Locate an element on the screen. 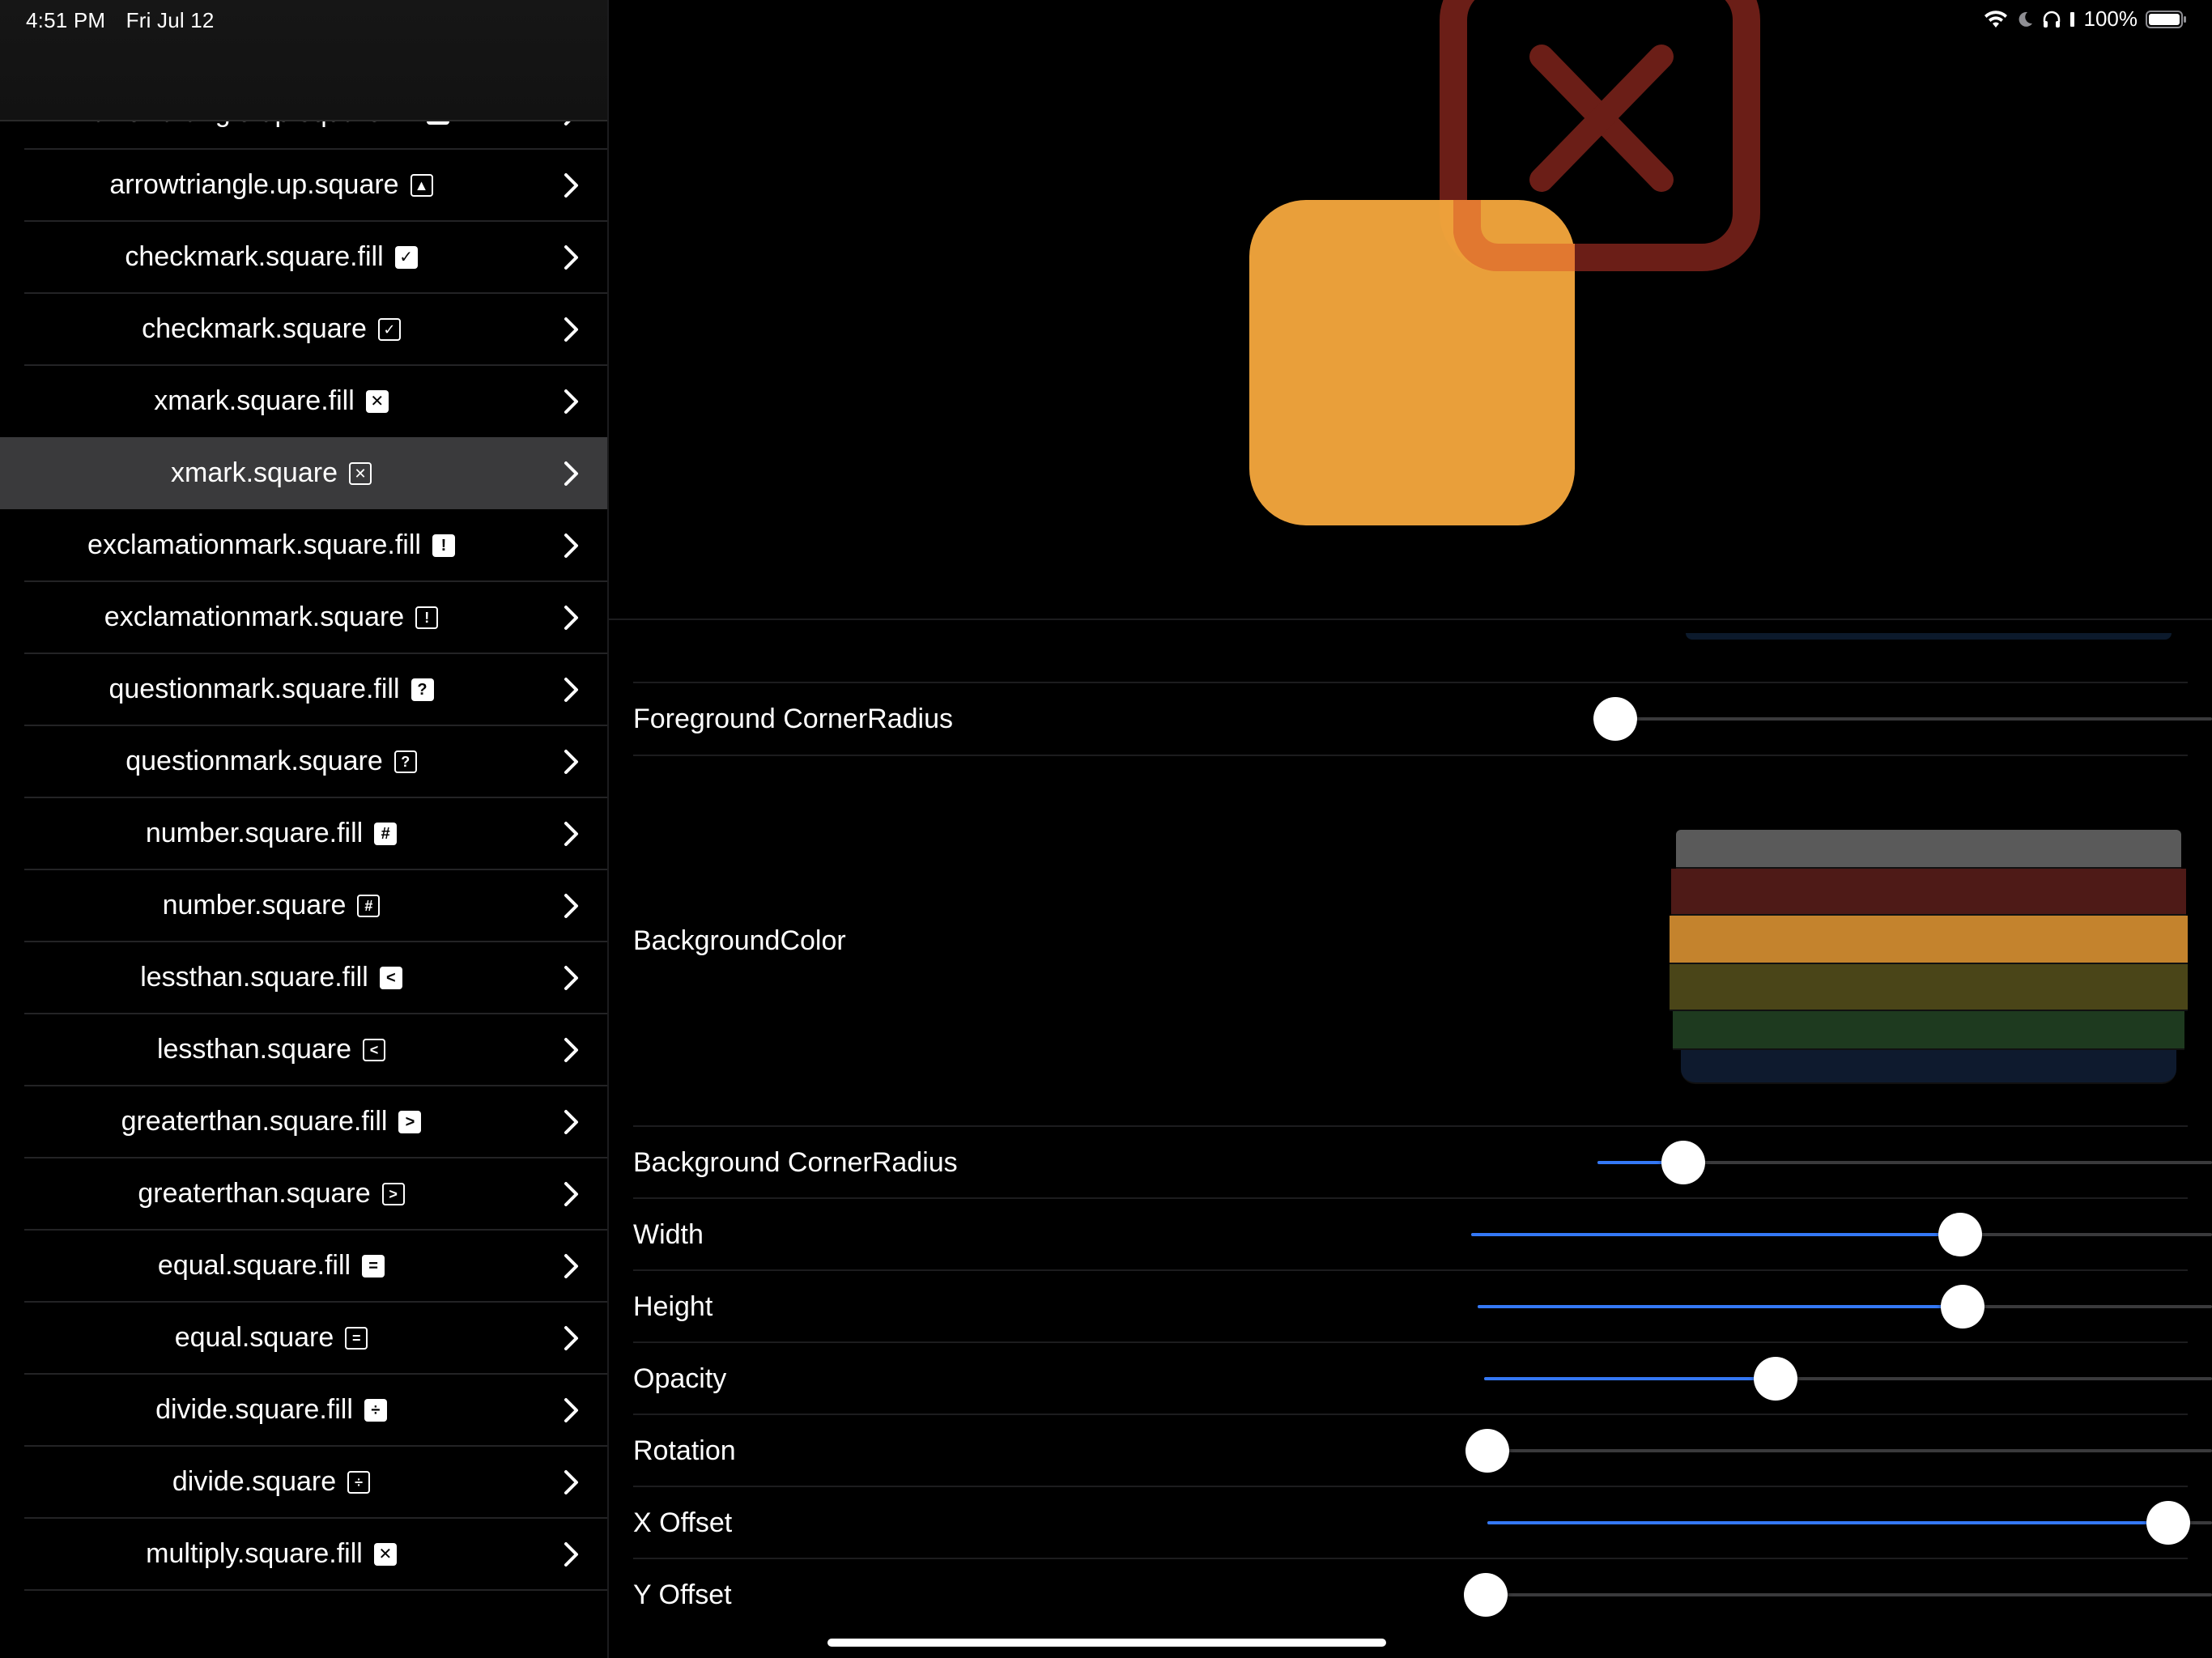 Image resolution: width=2212 pixels, height=1658 pixels. sidebar-item-content: exclamationmark.square! is located at coordinates (272, 617).